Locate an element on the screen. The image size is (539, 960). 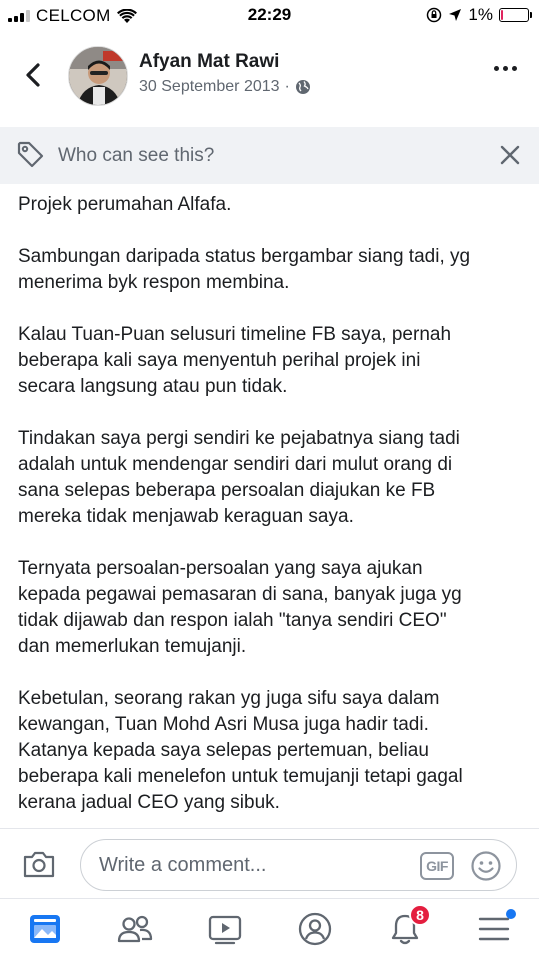
orientation-lock-icon is located at coordinates (434, 15).